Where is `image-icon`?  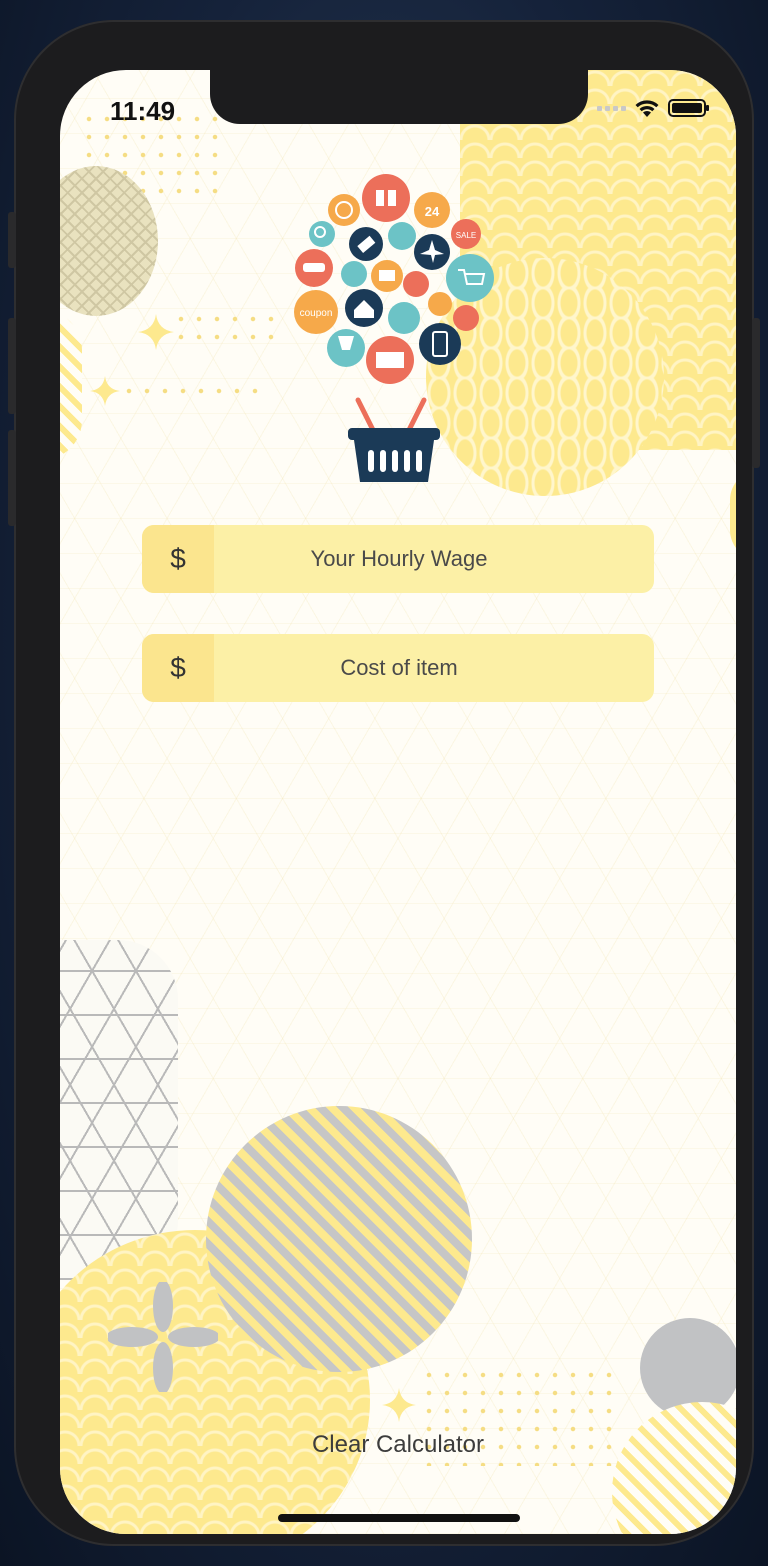
image-icon is located at coordinates (404, 318).